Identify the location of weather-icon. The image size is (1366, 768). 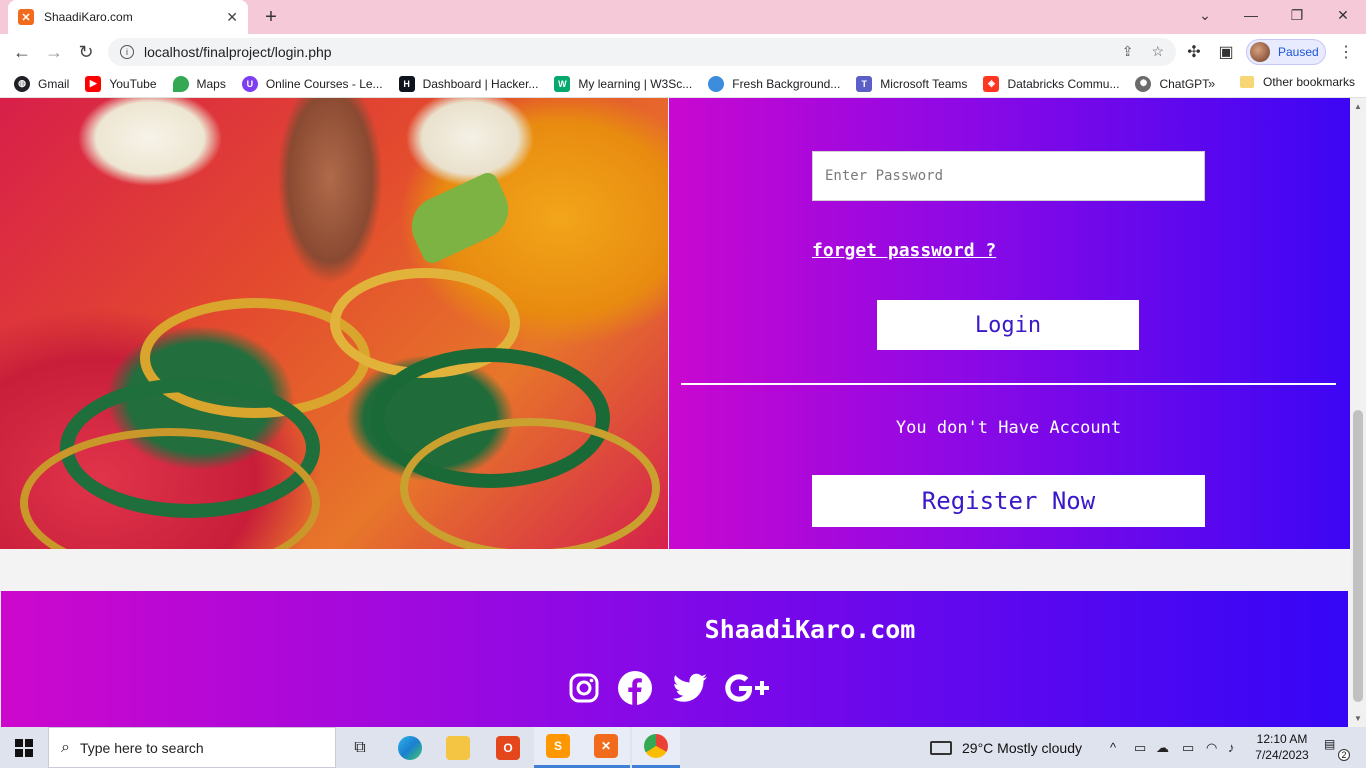
(941, 747).